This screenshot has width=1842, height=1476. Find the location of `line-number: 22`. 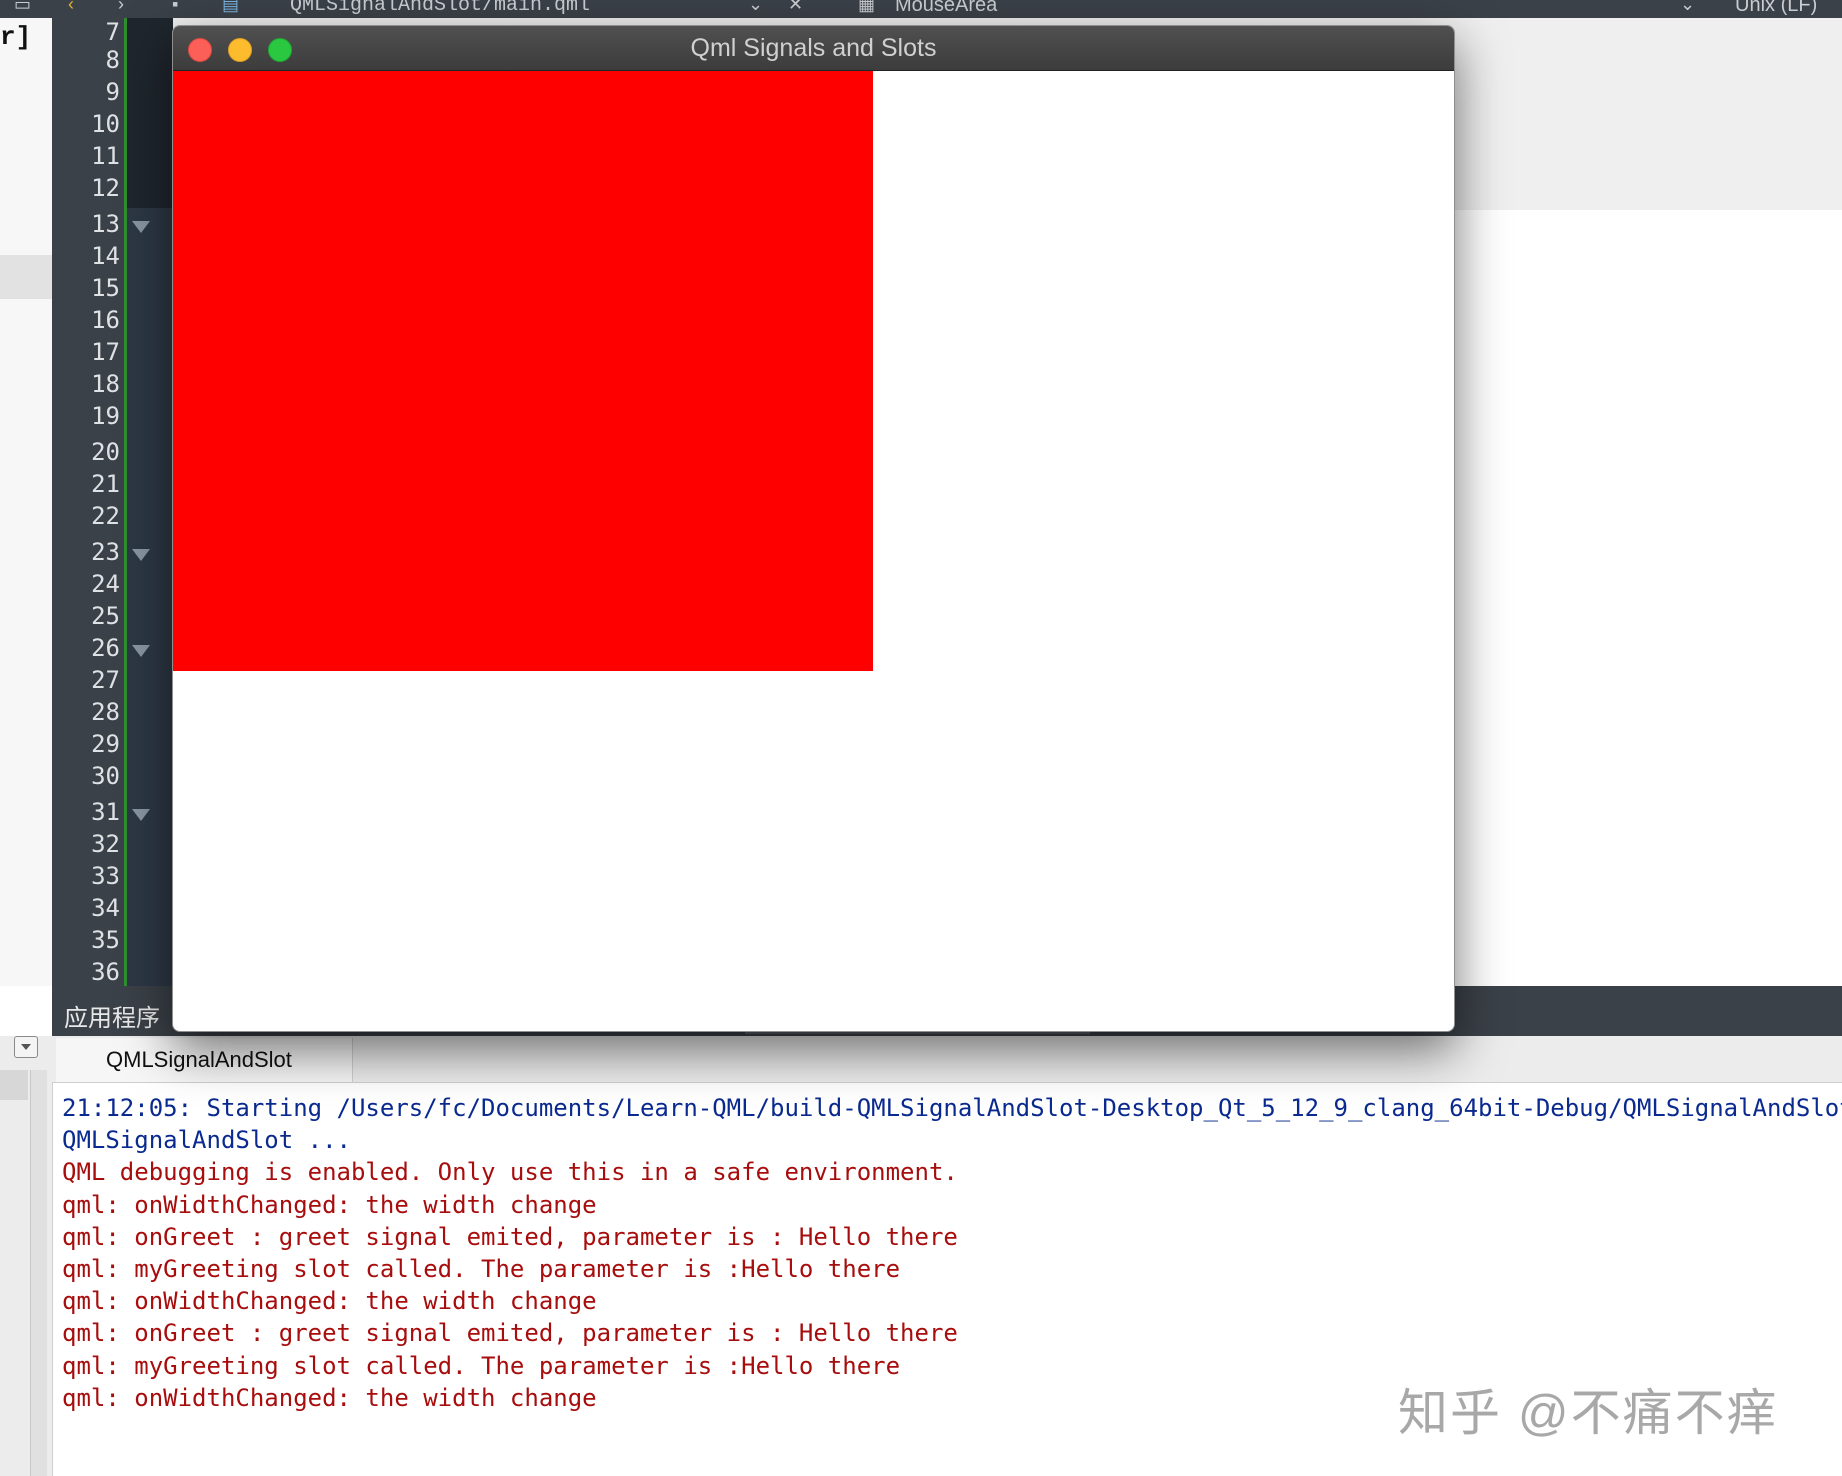

line-number: 22 is located at coordinates (105, 516).